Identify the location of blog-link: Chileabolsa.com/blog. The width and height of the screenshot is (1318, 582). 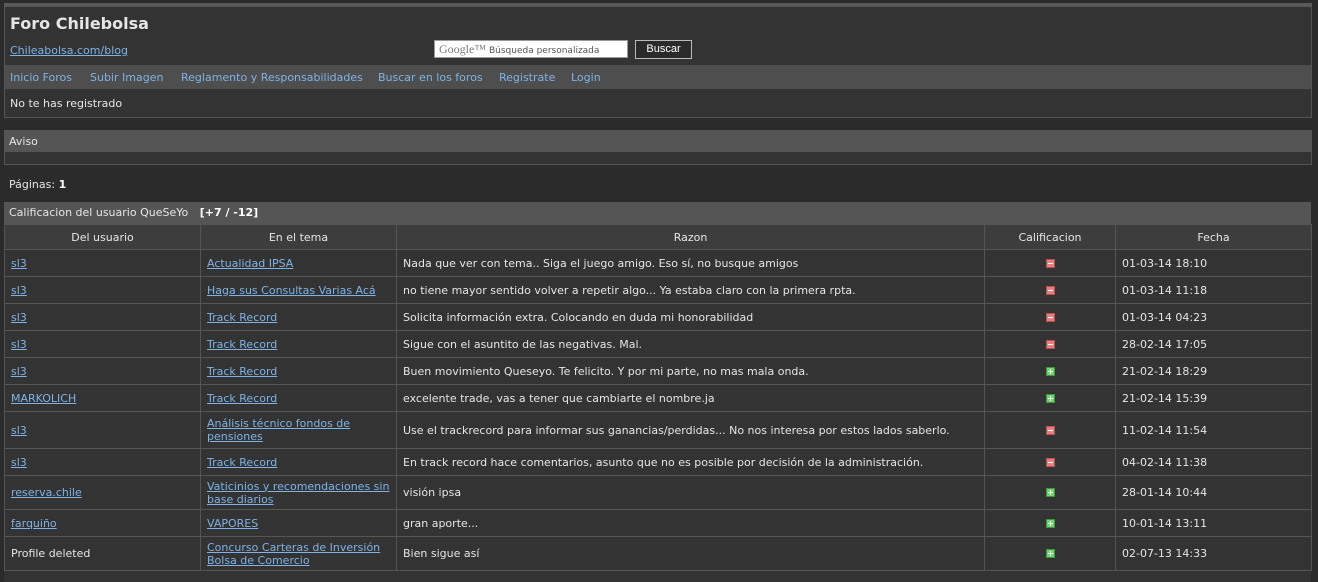
(69, 50).